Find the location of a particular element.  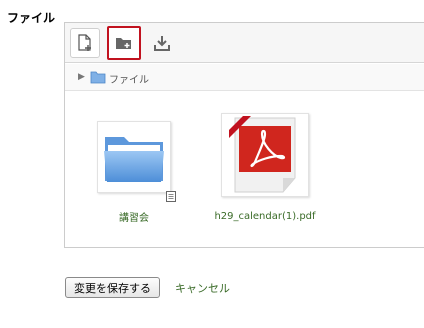

file-picker-toolbar is located at coordinates (244, 43).